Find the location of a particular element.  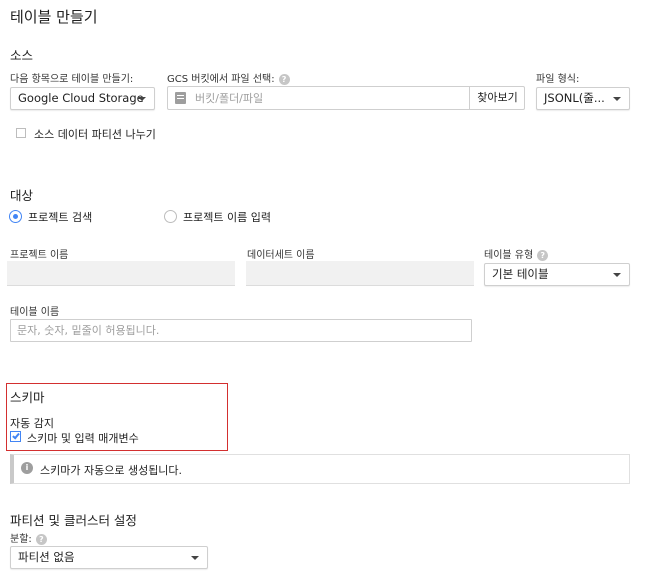

partition-select: 파티션 없음 is located at coordinates (109, 557).